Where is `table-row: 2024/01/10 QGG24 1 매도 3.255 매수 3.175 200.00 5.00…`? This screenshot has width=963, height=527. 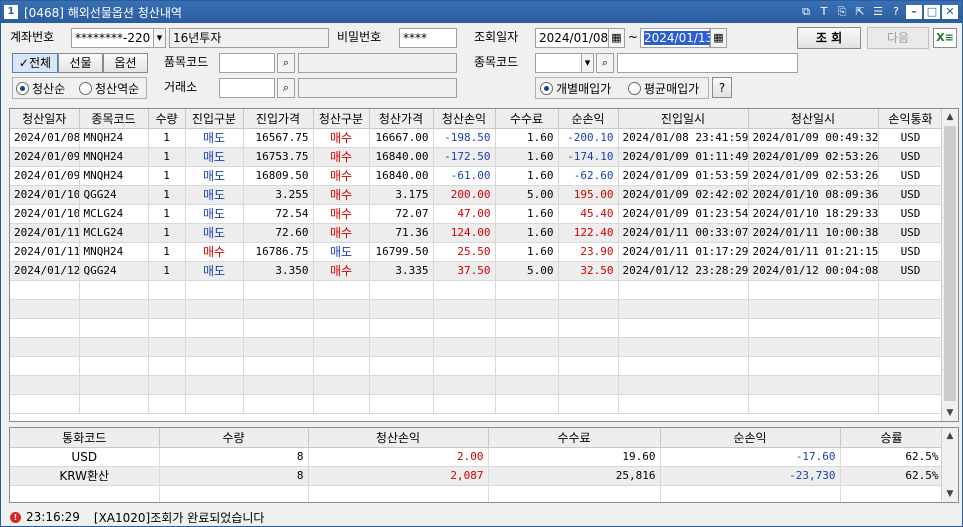 table-row: 2024/01/10 QGG24 1 매도 3.255 매수 3.175 200.00 5.00… is located at coordinates (477, 195).